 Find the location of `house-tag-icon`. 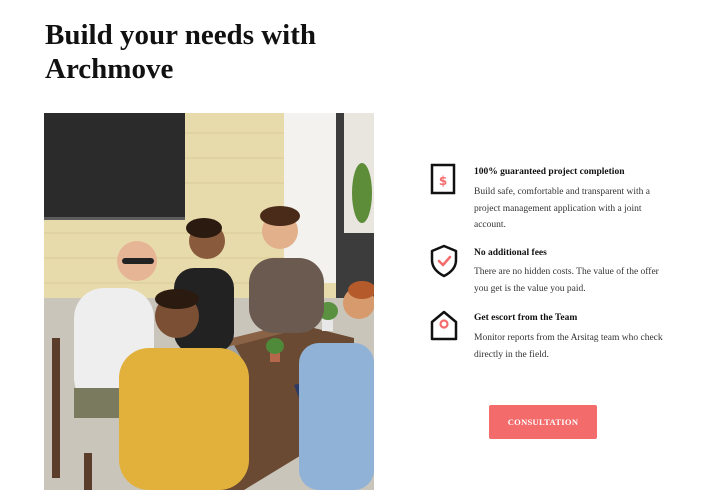

house-tag-icon is located at coordinates (444, 325).